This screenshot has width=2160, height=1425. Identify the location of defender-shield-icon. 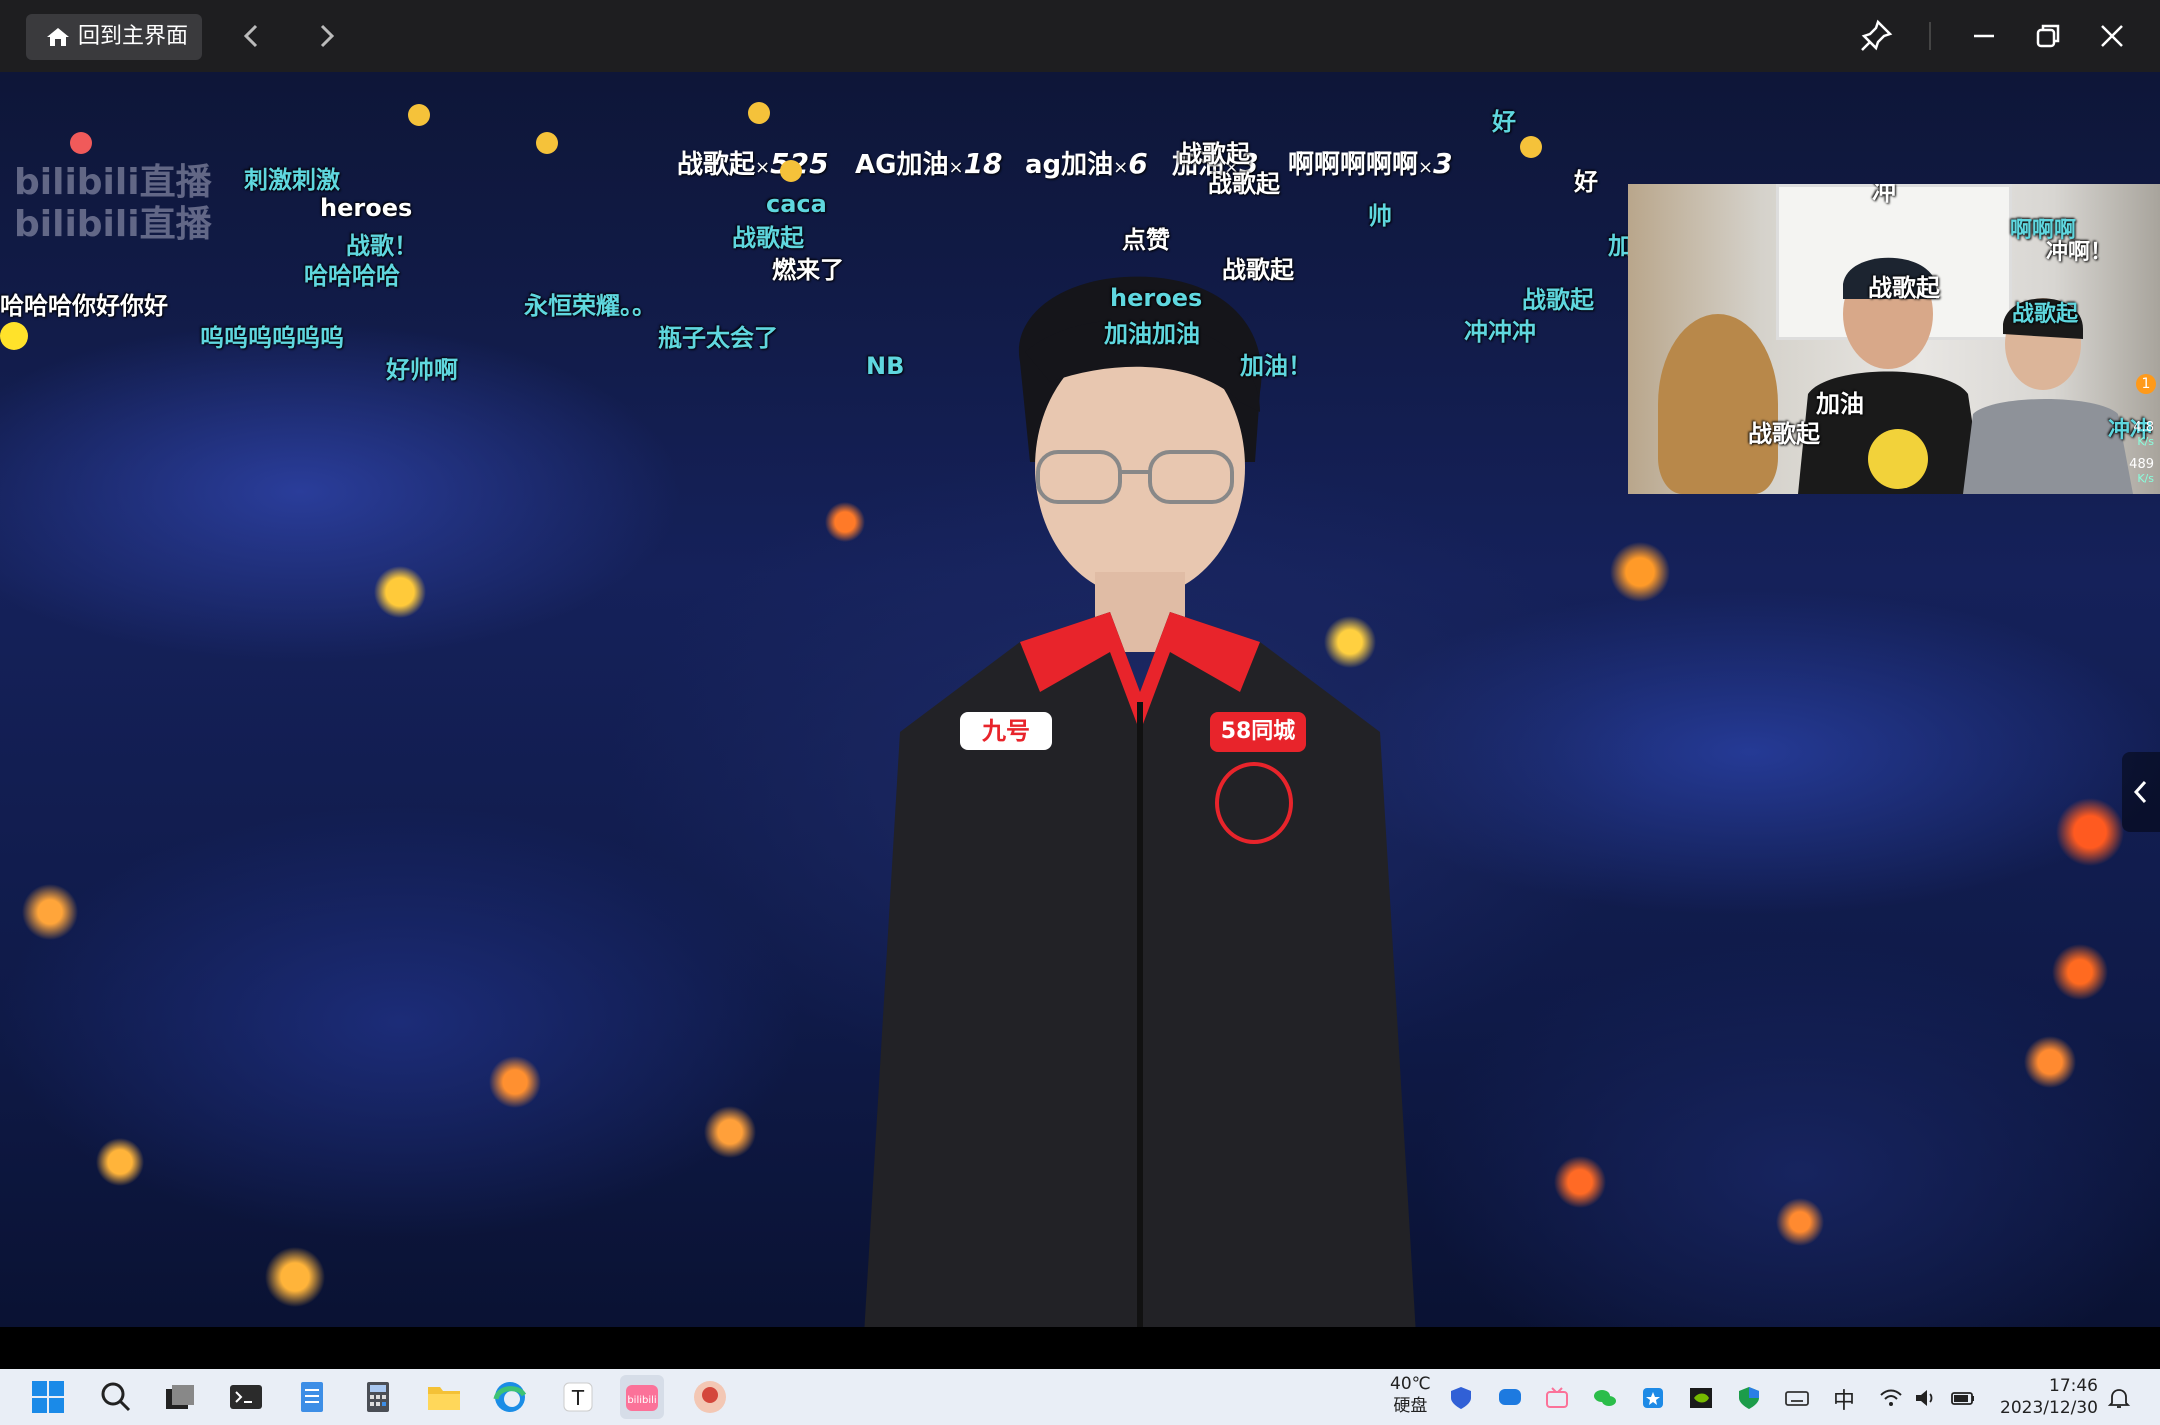
(1749, 1398).